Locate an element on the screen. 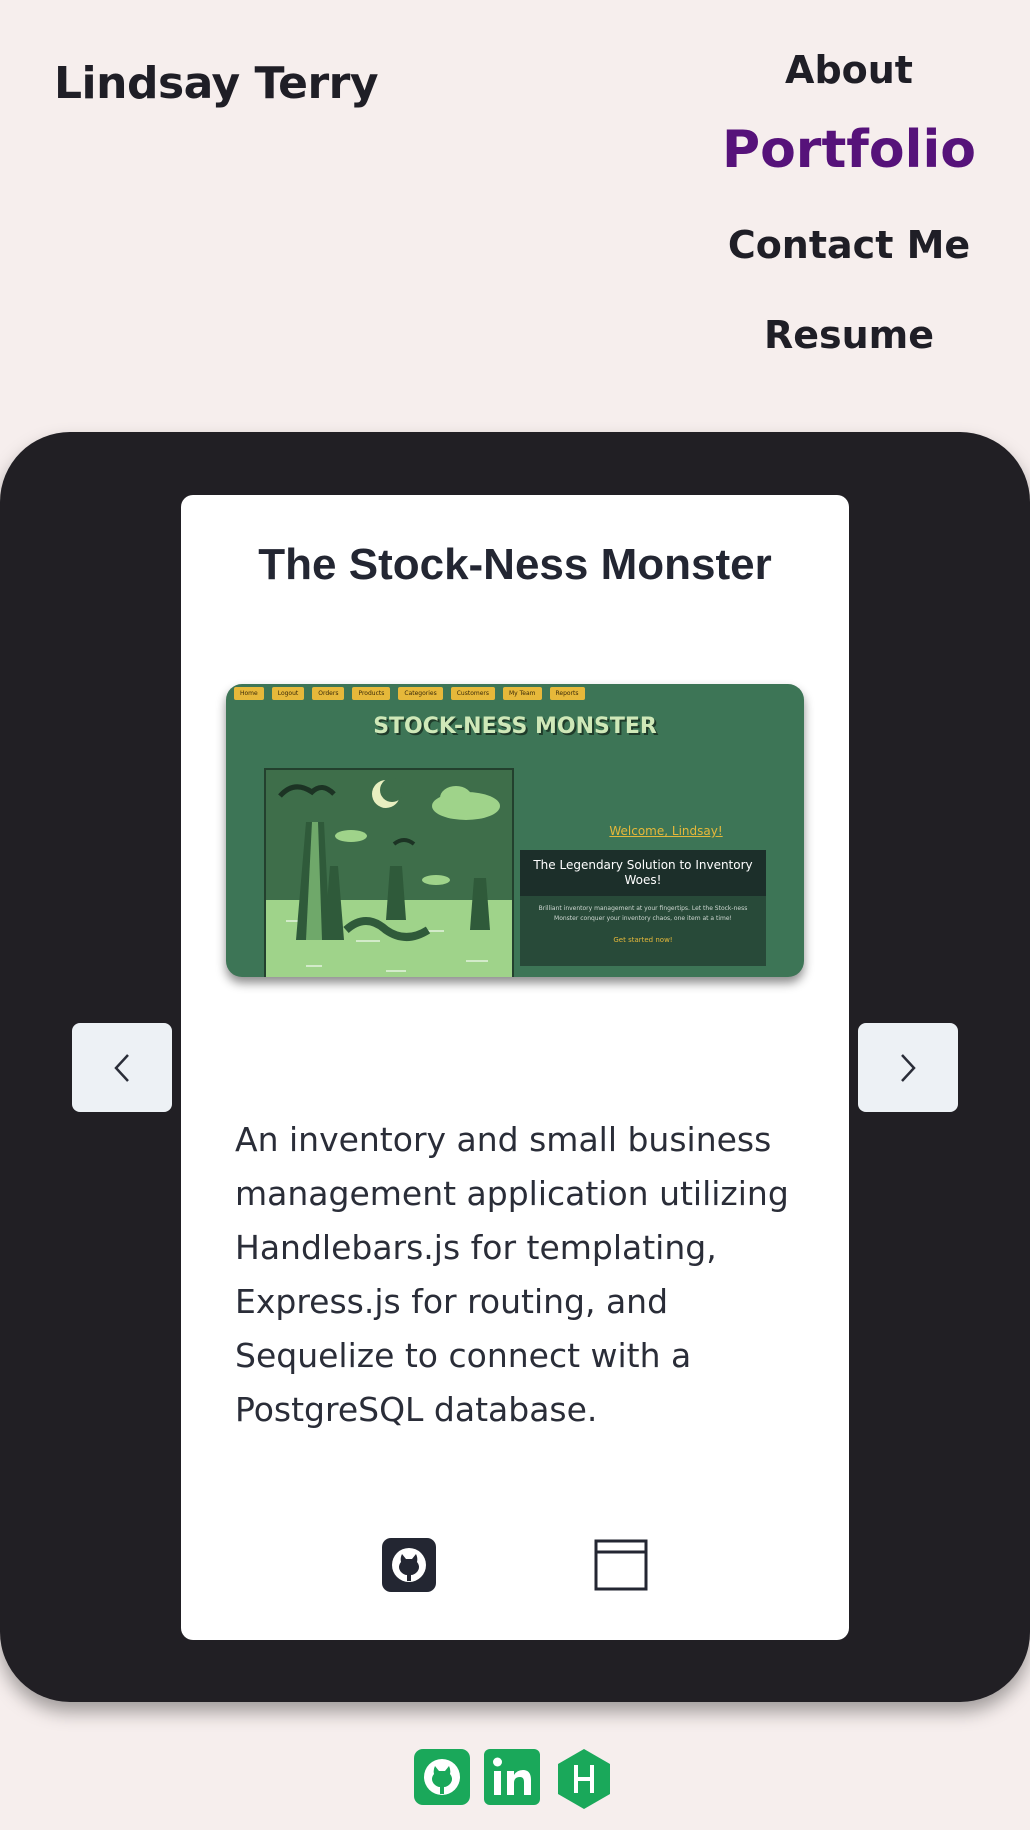  screenshot-nav-item: My Team is located at coordinates (522, 693).